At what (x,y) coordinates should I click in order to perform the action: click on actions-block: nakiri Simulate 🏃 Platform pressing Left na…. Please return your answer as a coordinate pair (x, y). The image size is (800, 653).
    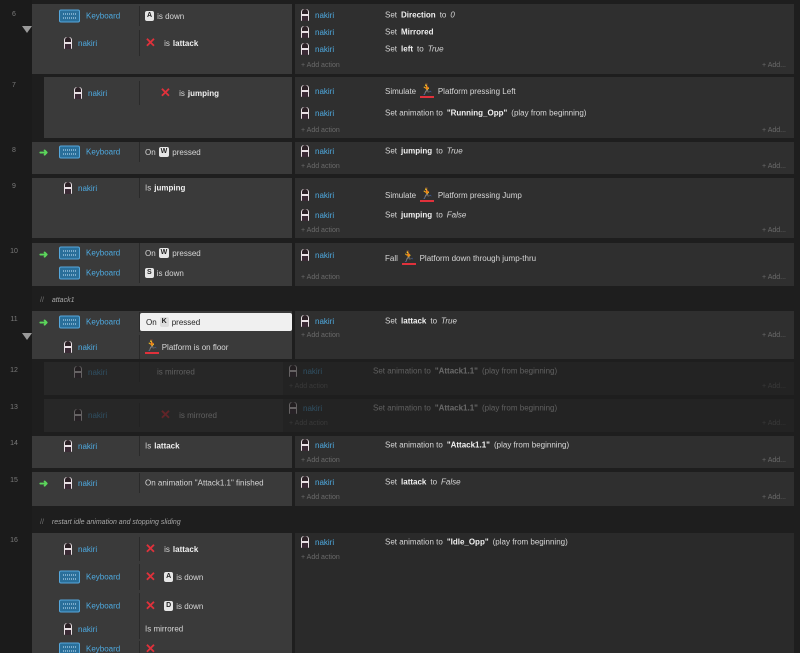
    Looking at the image, I should click on (544, 107).